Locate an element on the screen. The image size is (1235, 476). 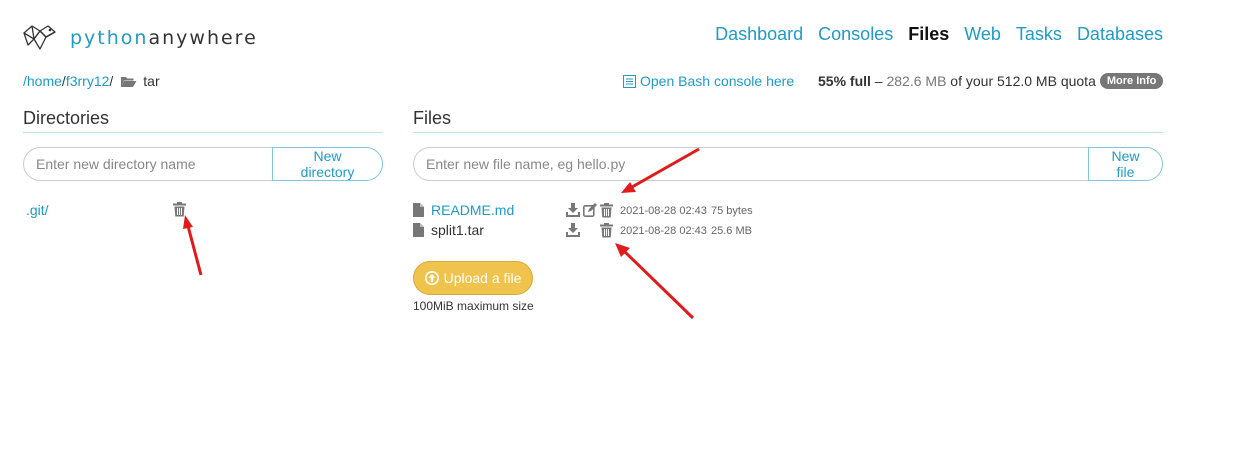
new-directory-button: New directory is located at coordinates (327, 164).